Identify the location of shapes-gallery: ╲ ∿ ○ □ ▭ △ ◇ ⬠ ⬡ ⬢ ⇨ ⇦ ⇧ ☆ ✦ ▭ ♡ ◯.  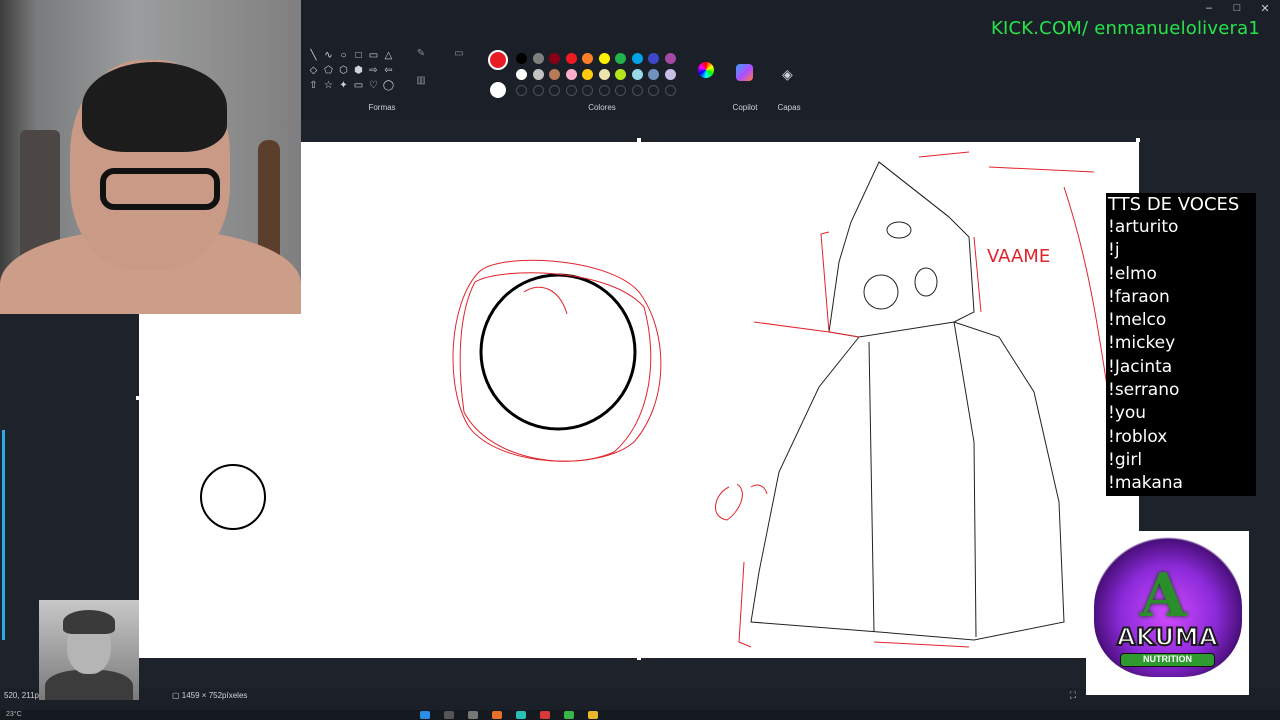
(351, 70).